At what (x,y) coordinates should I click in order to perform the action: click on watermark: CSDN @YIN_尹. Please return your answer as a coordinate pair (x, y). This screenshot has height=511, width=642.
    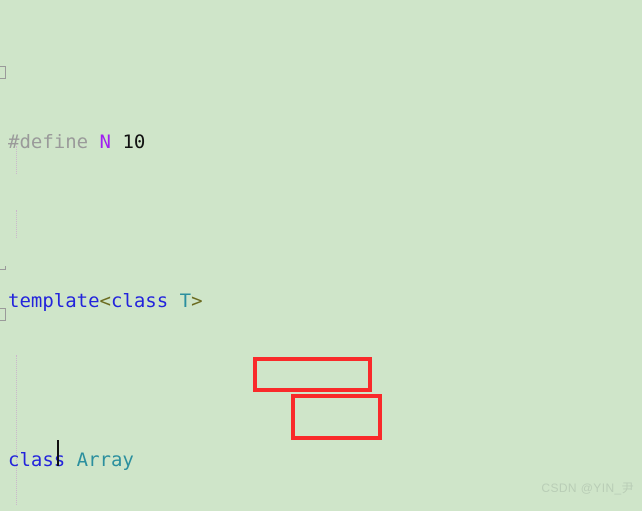
    Looking at the image, I should click on (587, 488).